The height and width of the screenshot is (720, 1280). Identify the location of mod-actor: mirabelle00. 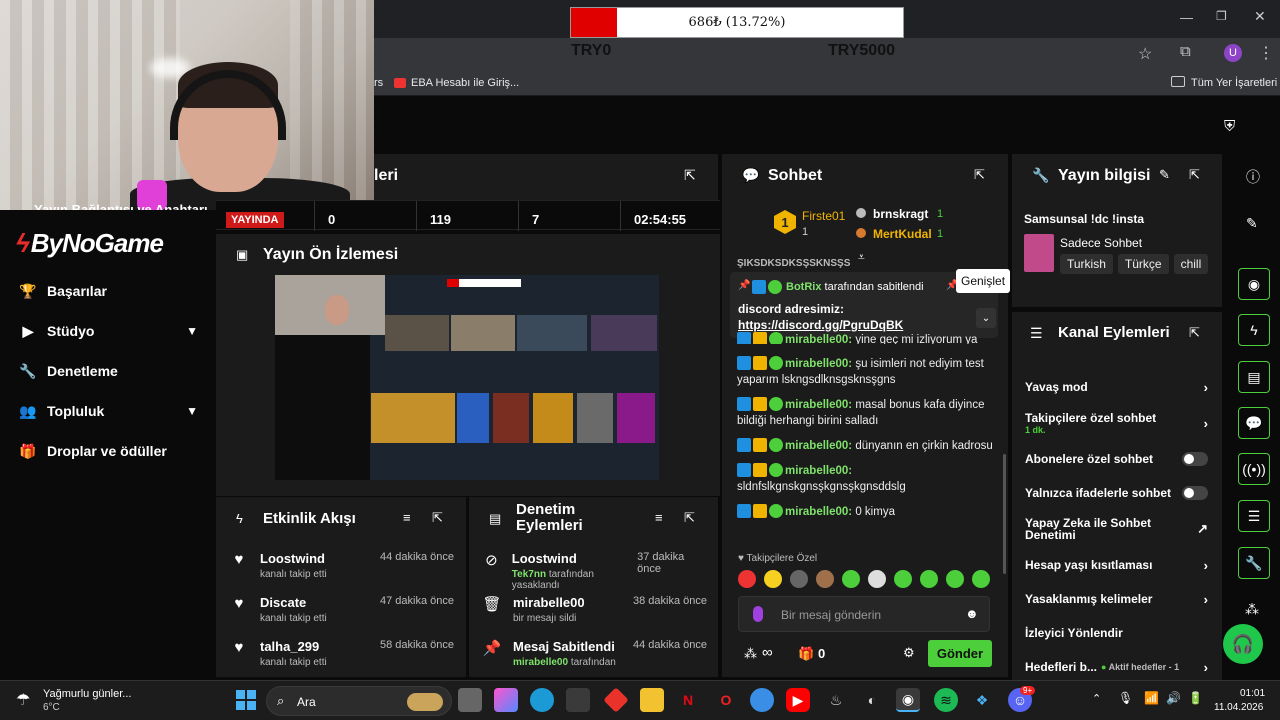
(540, 662).